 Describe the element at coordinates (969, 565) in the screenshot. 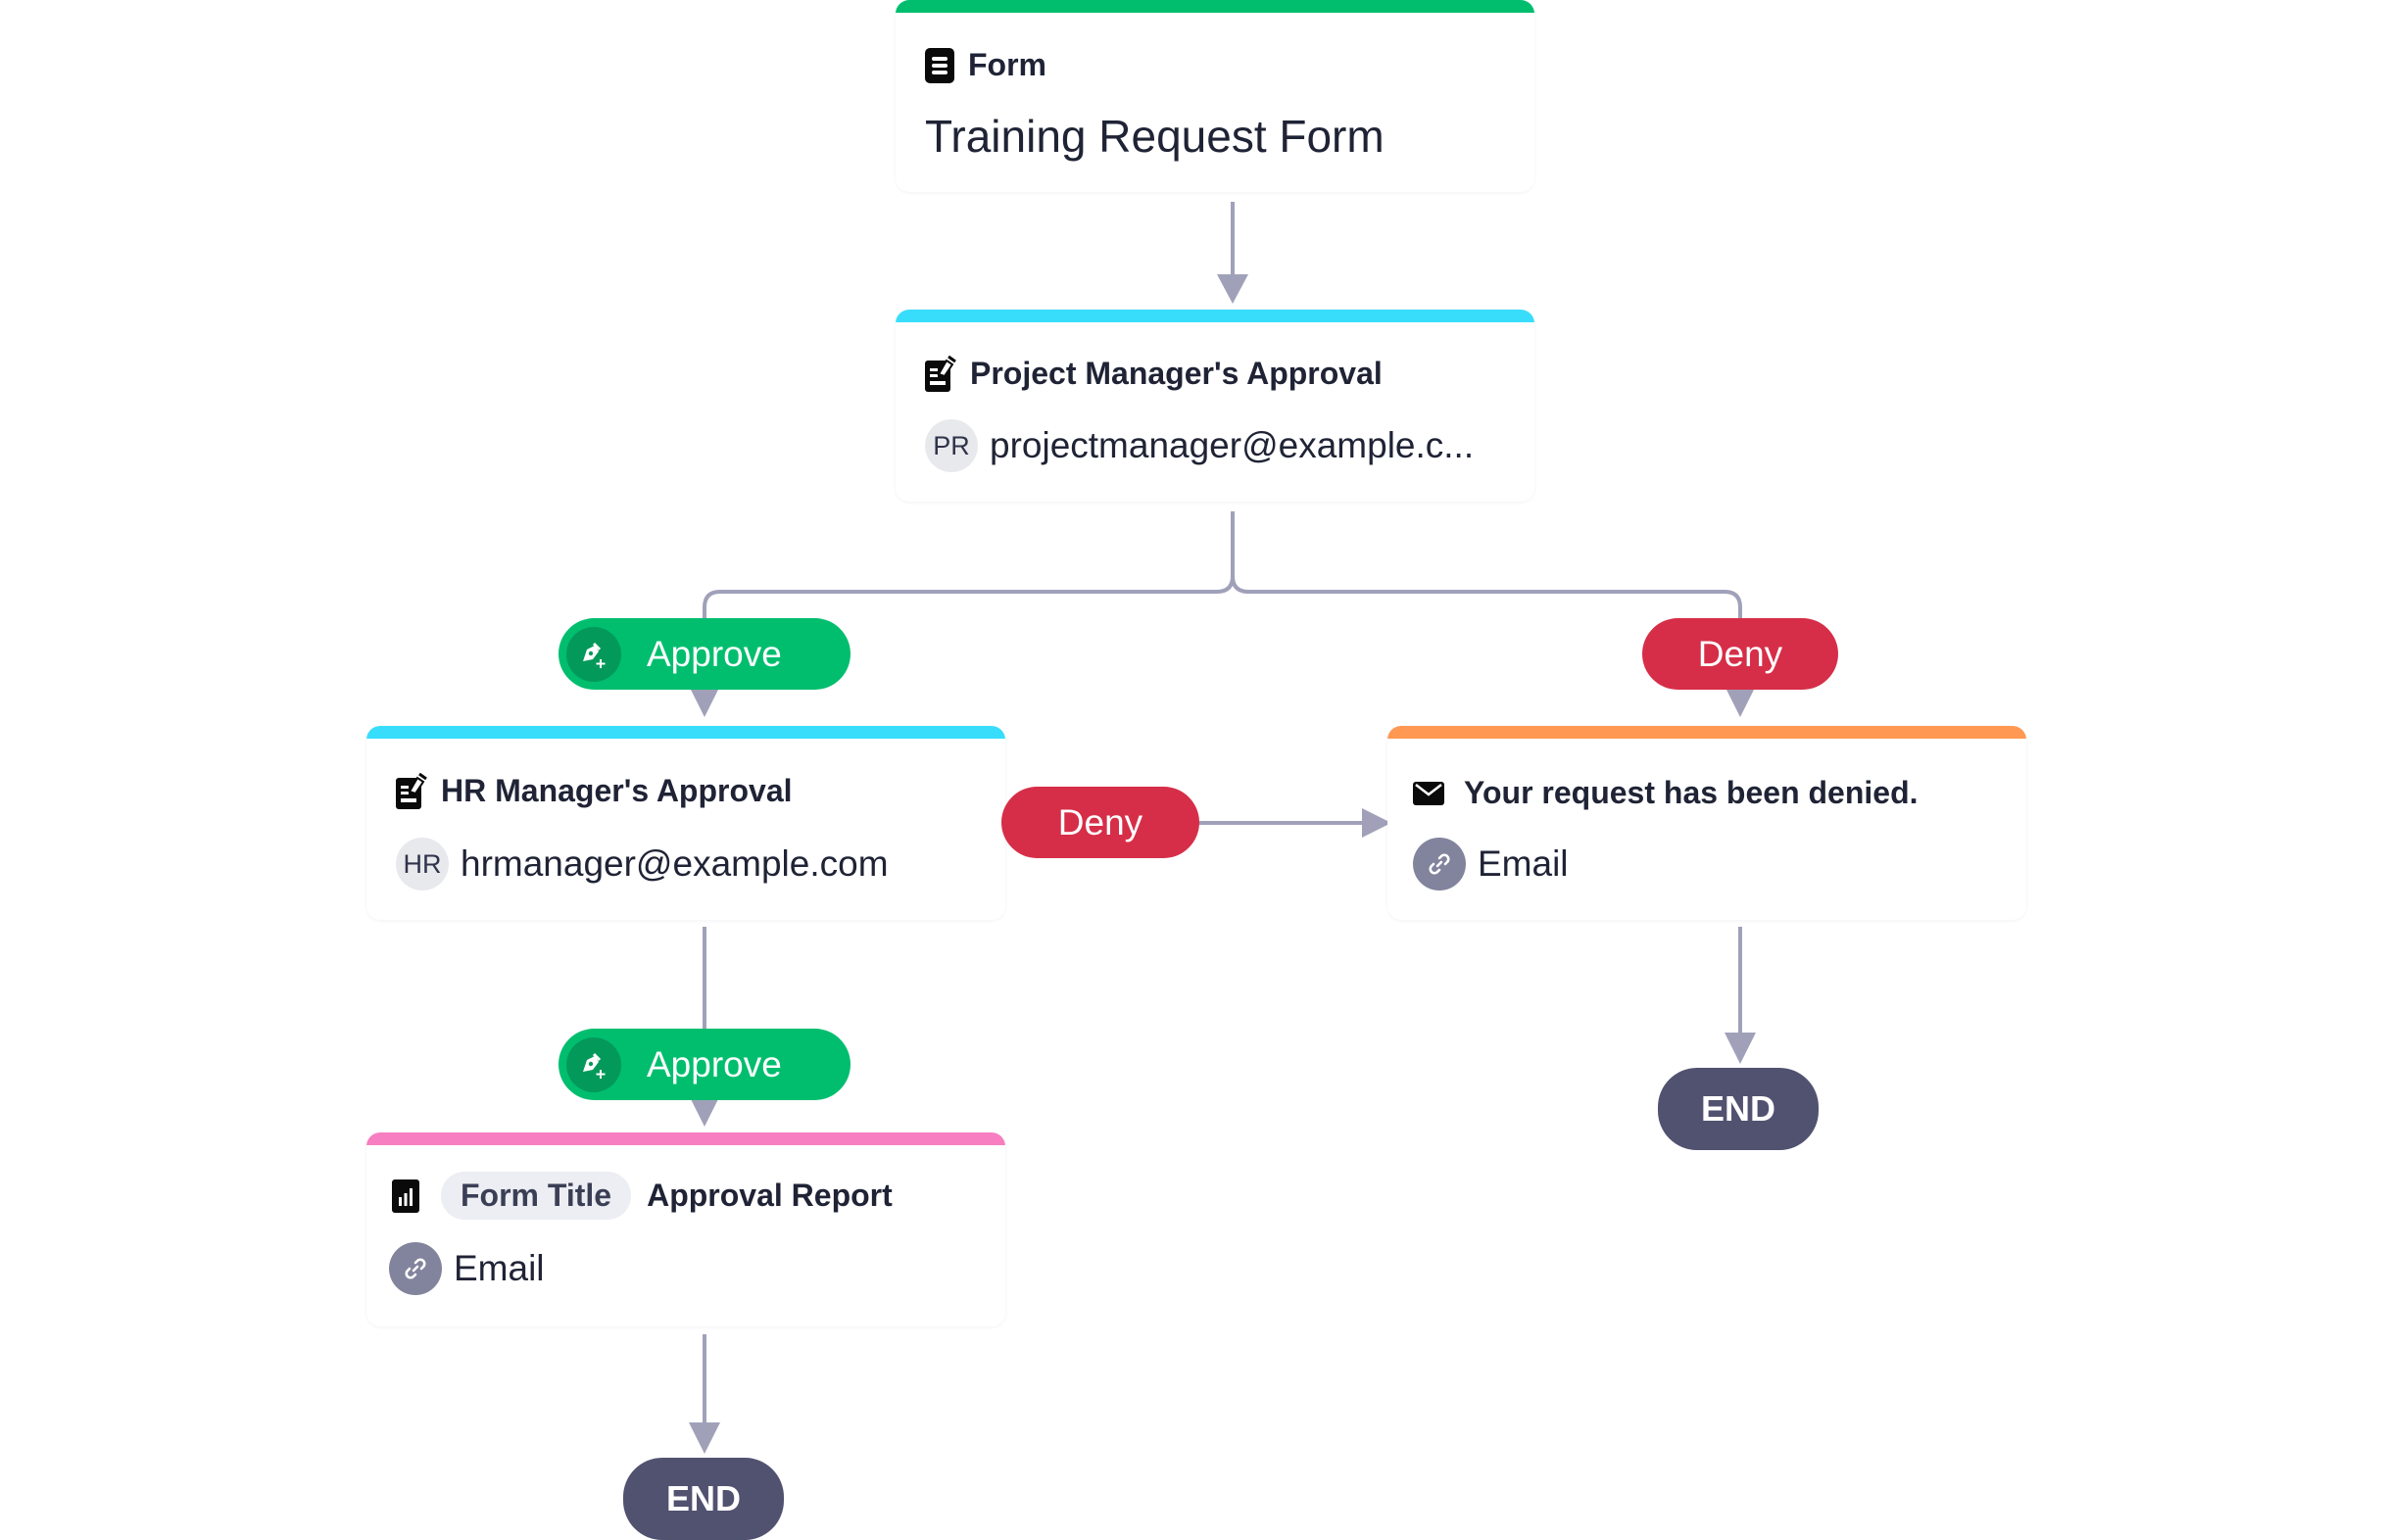

I see `connector-pm-branch` at that location.